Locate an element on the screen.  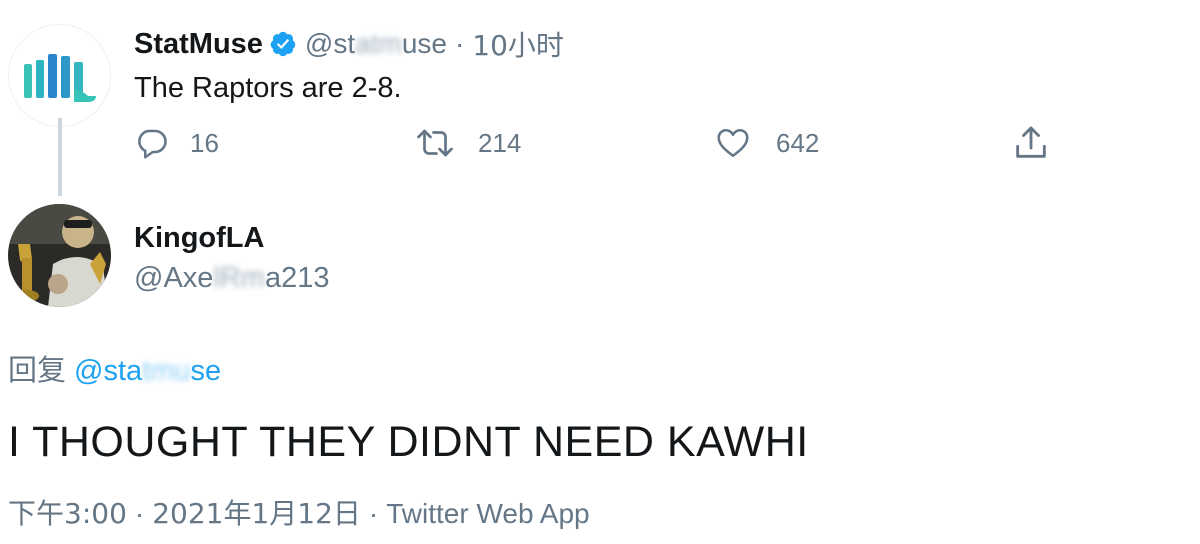
like-button: 642 is located at coordinates (766, 143).